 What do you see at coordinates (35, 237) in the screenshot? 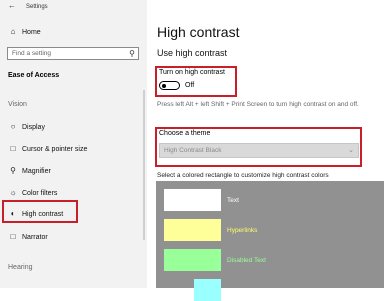
I see `sidebar-item-label: Narrator` at bounding box center [35, 237].